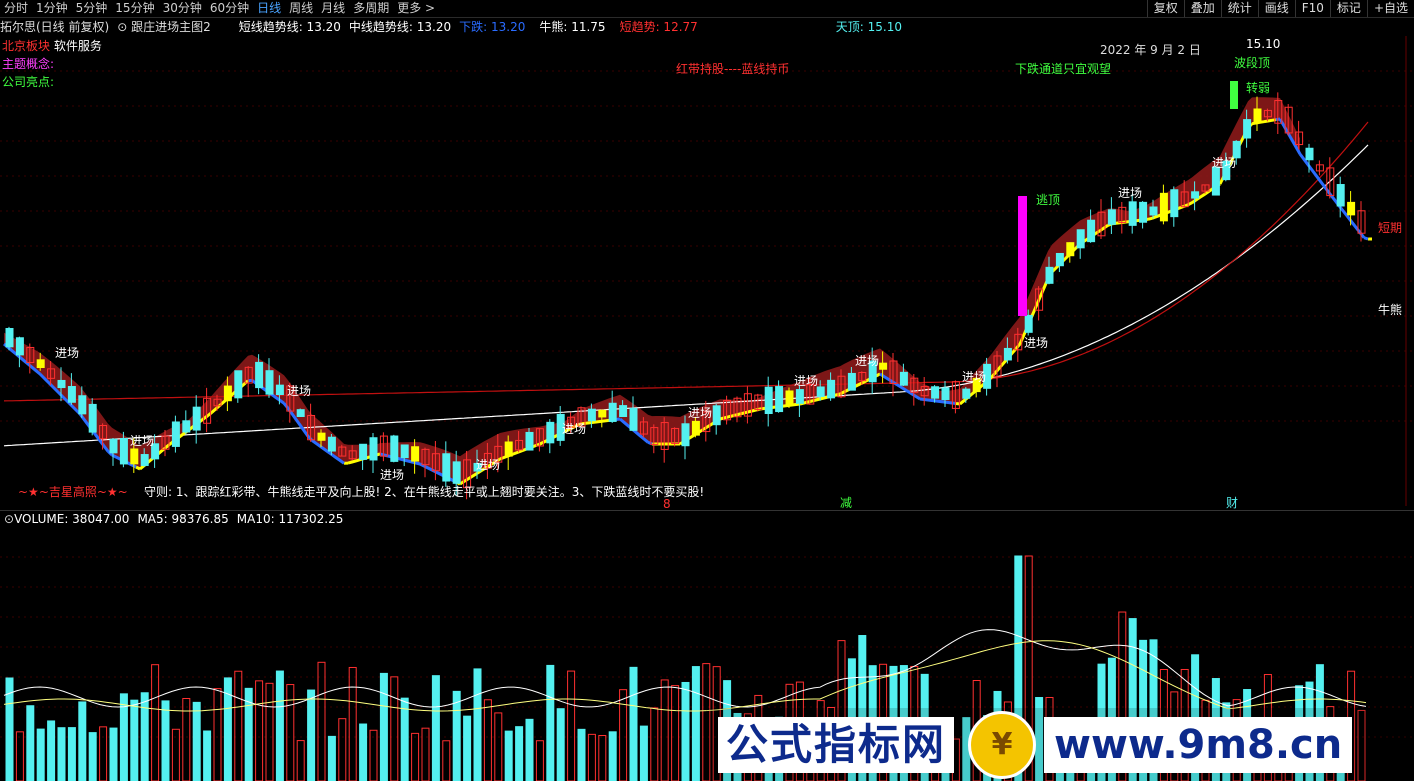 This screenshot has height=781, width=1414. I want to click on period-tab-3: 15分钟, so click(134, 8).